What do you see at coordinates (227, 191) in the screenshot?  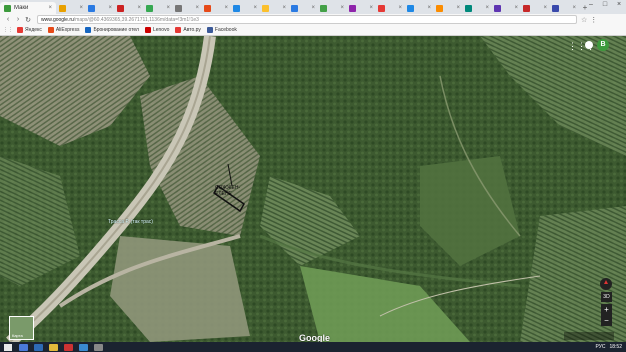 I see `parcel-annotation: СОЖЖЕН- ЕЛЕНЕ` at bounding box center [227, 191].